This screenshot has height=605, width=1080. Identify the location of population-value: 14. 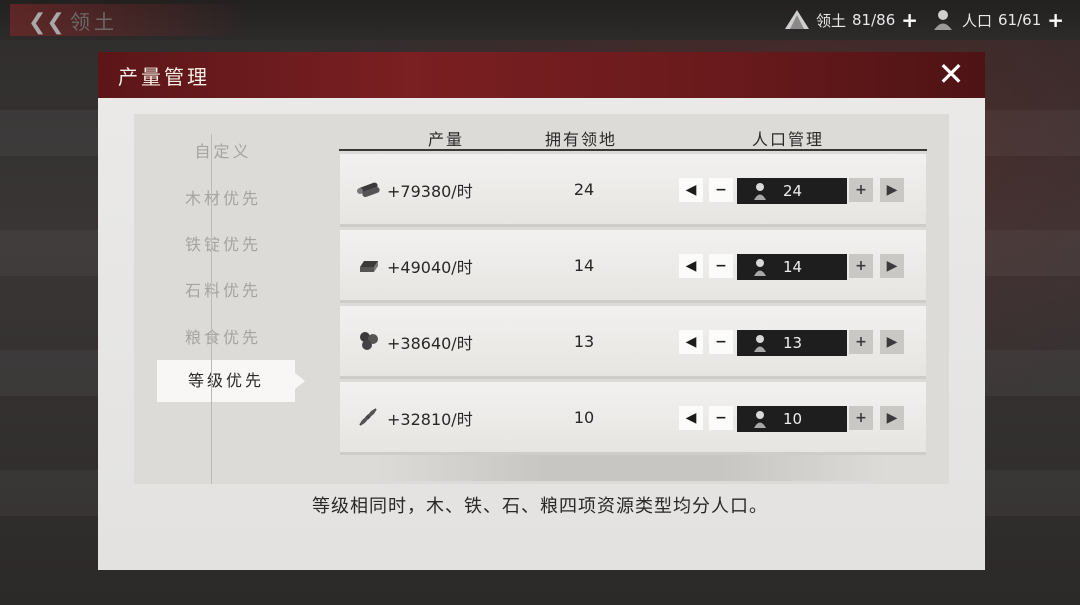
(793, 267).